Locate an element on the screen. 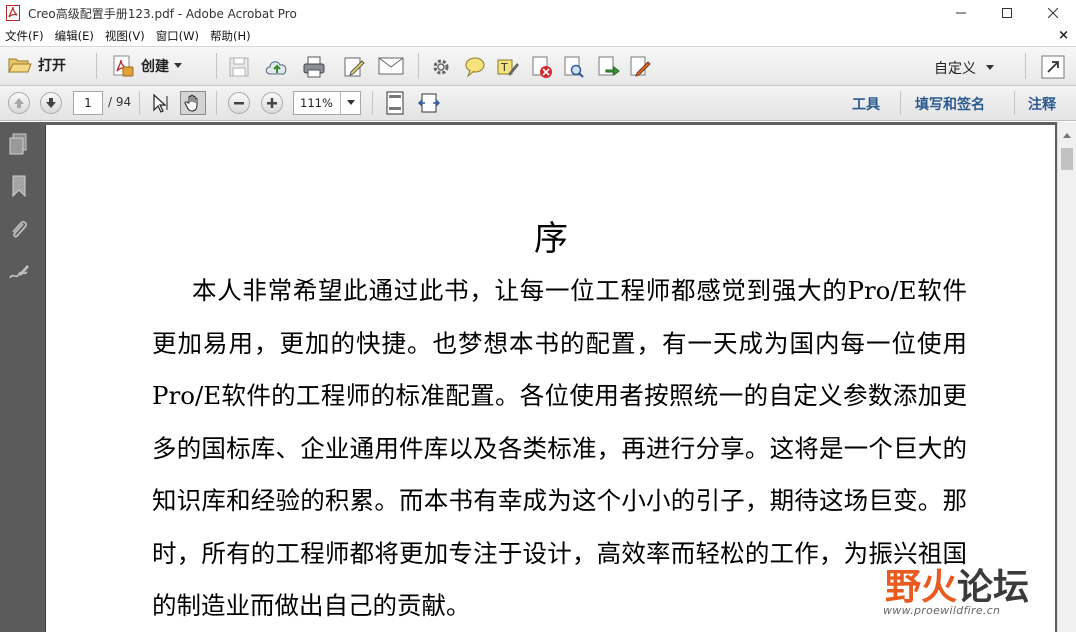  close-window-button is located at coordinates (1053, 13).